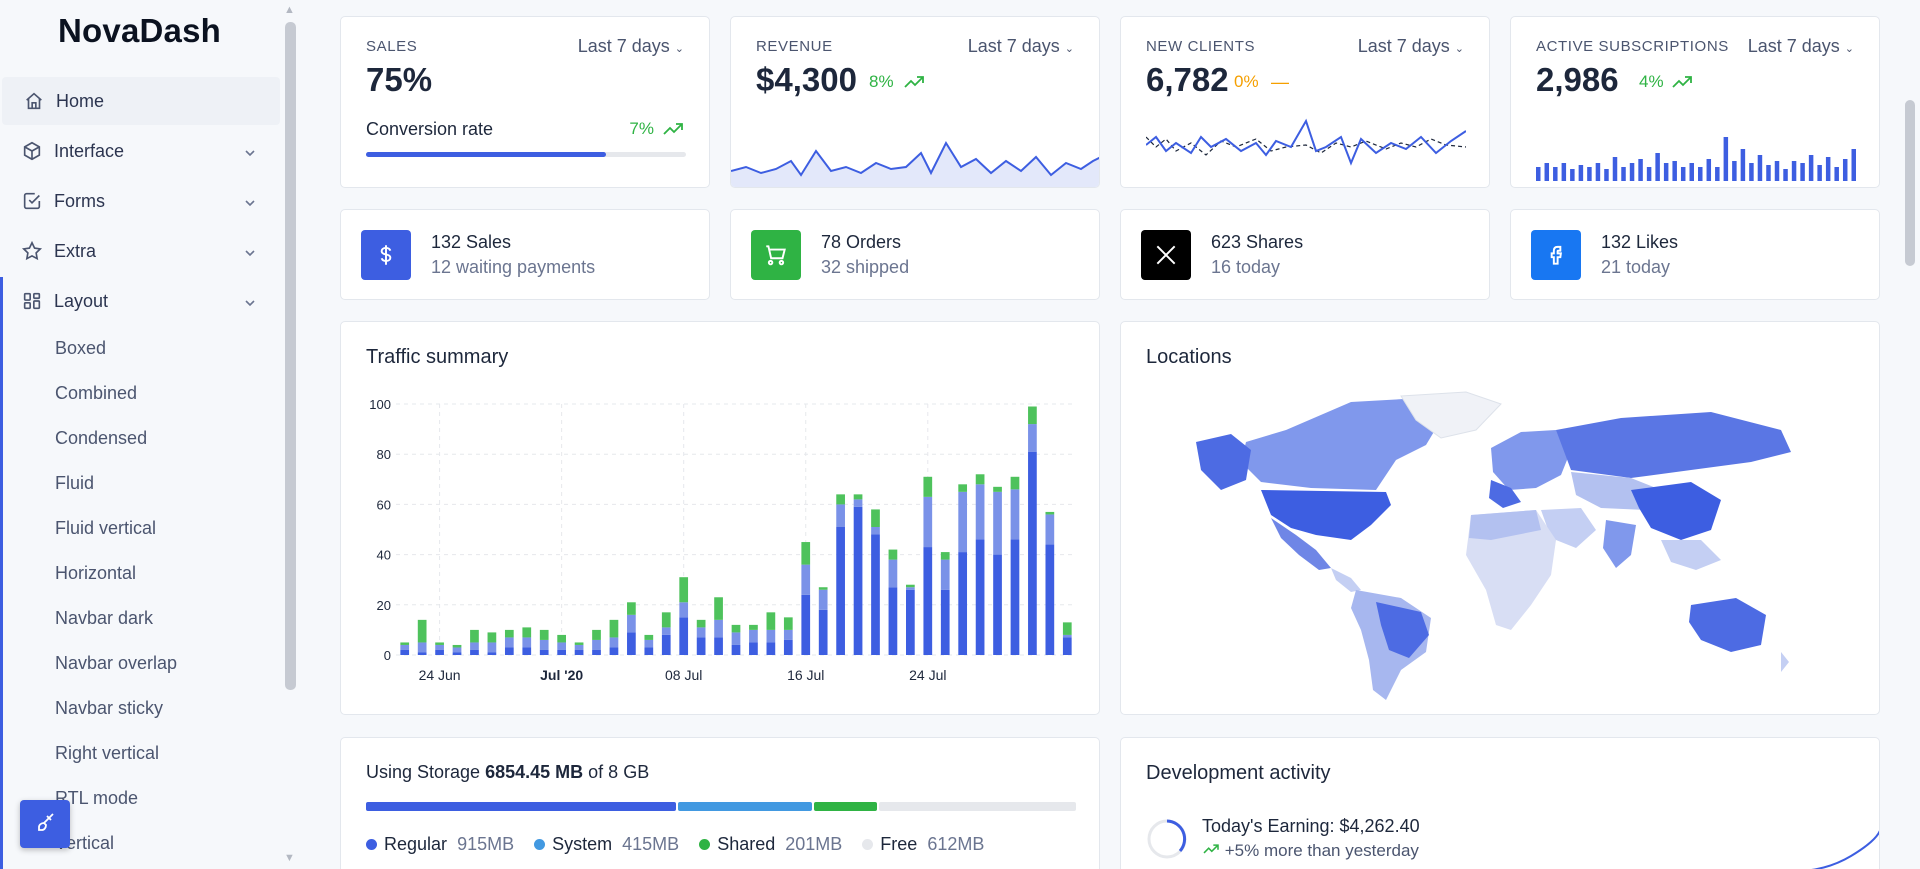  What do you see at coordinates (384, 555) in the screenshot?
I see `y-tick-label: 40` at bounding box center [384, 555].